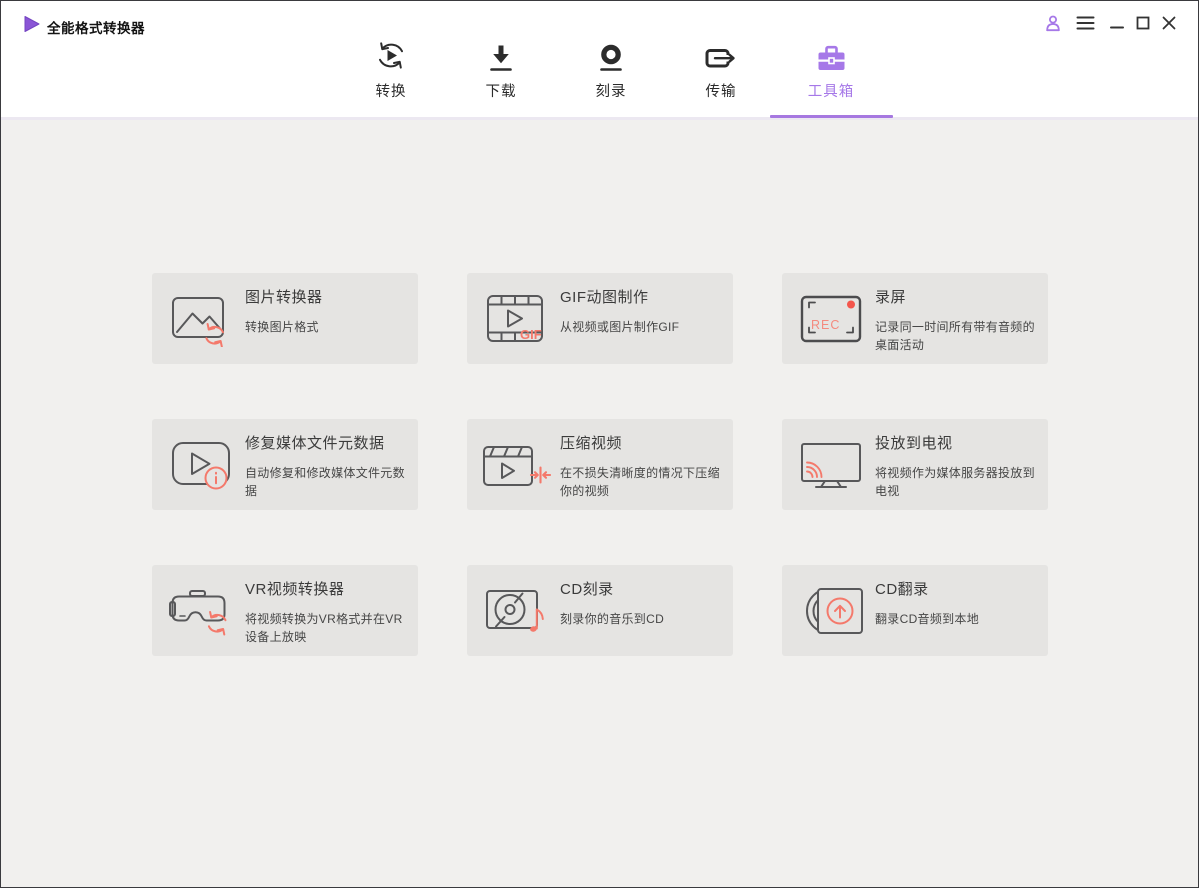 The image size is (1199, 888). I want to click on convert-icon, so click(391, 55).